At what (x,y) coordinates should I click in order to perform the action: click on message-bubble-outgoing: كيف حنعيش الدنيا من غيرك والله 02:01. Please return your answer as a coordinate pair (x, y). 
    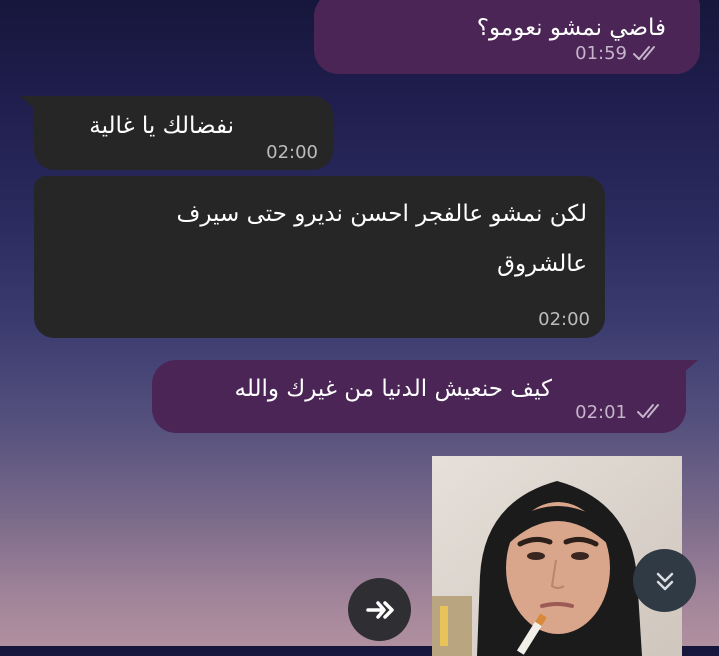
    Looking at the image, I should click on (419, 396).